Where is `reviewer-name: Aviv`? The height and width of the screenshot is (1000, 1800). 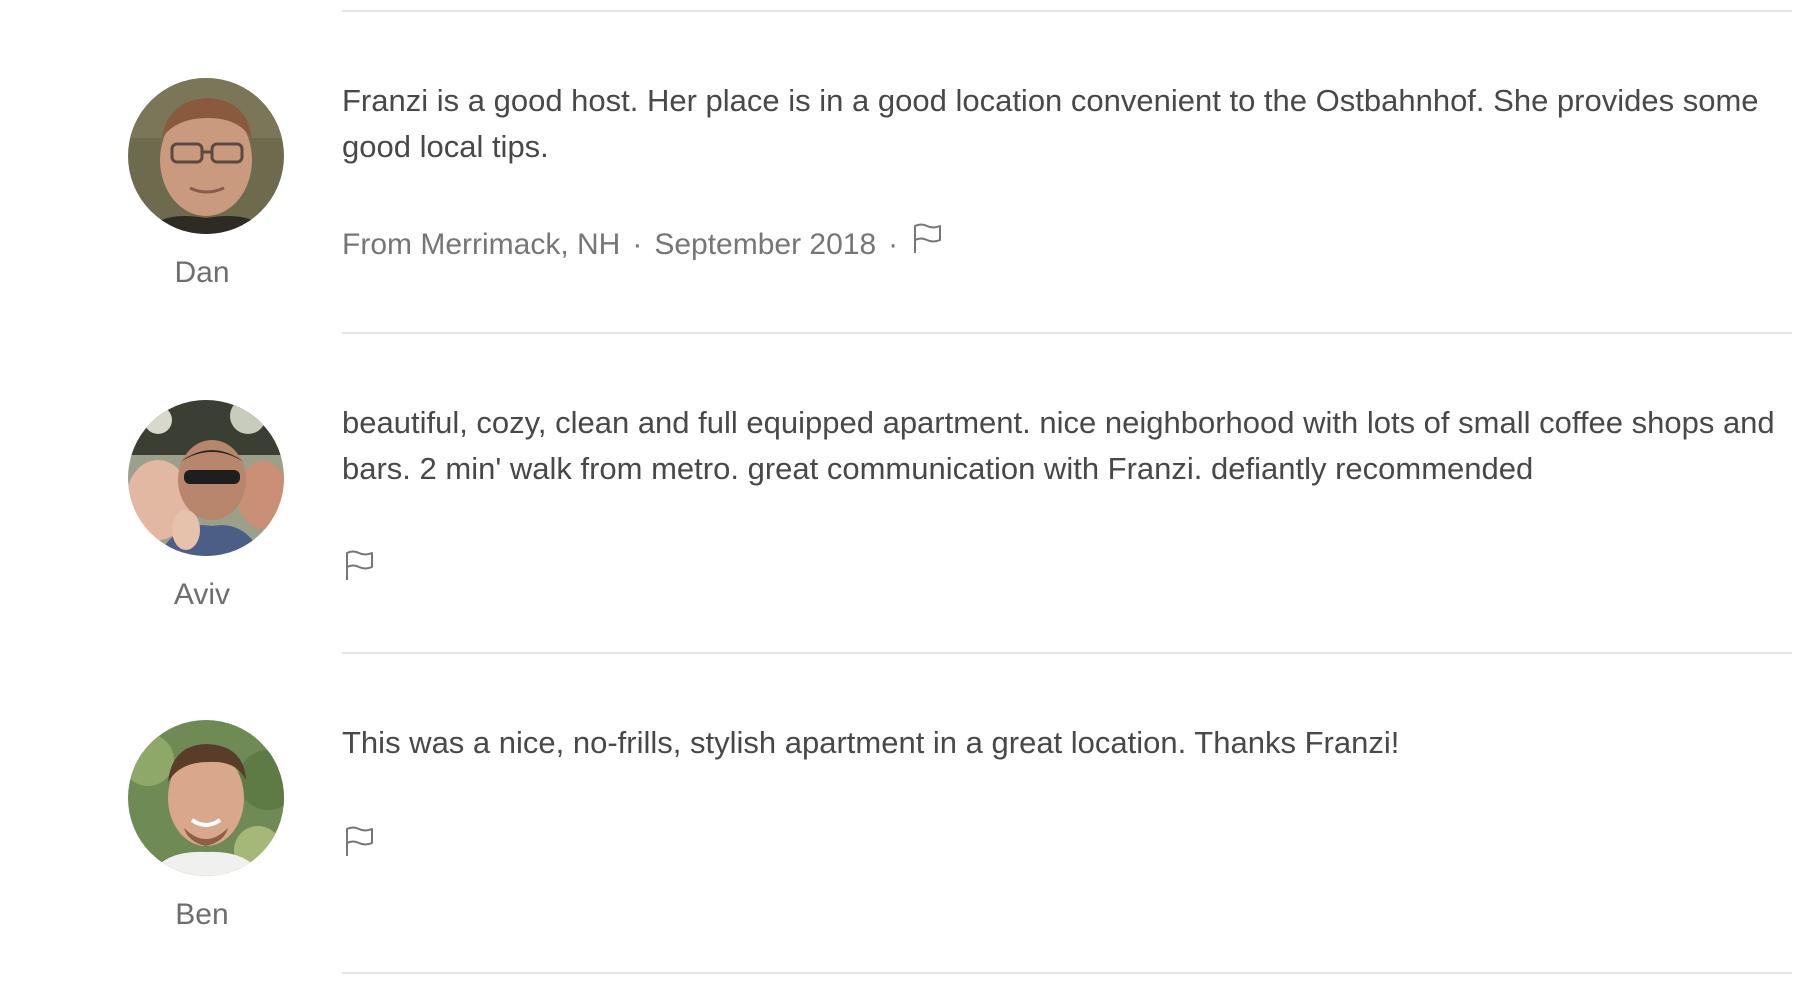 reviewer-name: Aviv is located at coordinates (202, 595).